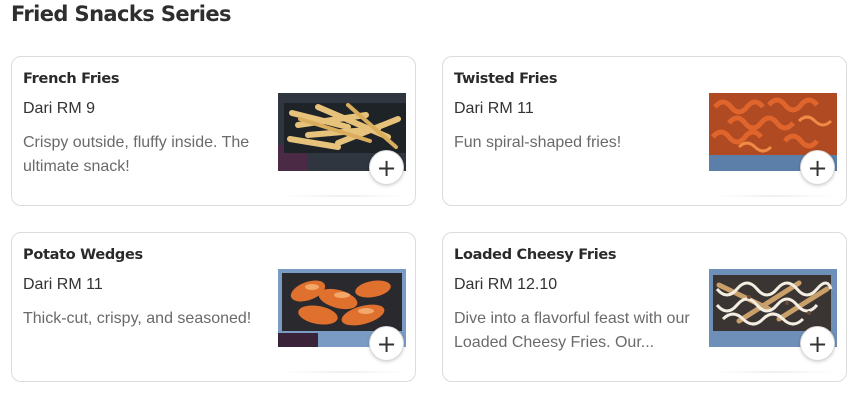  I want to click on item-name: Loaded Cheesy Fries, so click(535, 255).